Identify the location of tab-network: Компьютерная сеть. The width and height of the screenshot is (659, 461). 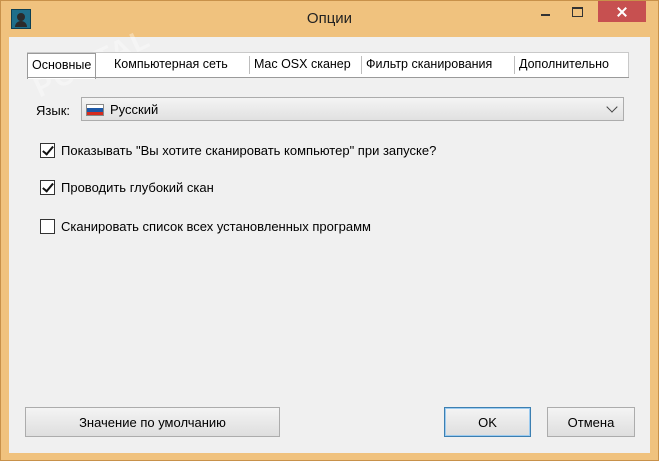
(171, 64).